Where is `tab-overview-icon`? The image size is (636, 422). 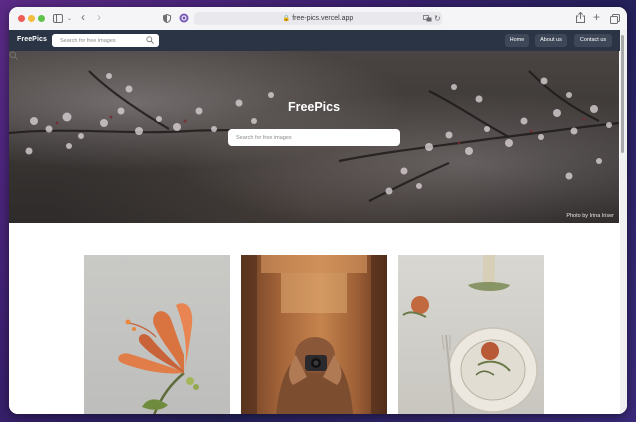 tab-overview-icon is located at coordinates (615, 19).